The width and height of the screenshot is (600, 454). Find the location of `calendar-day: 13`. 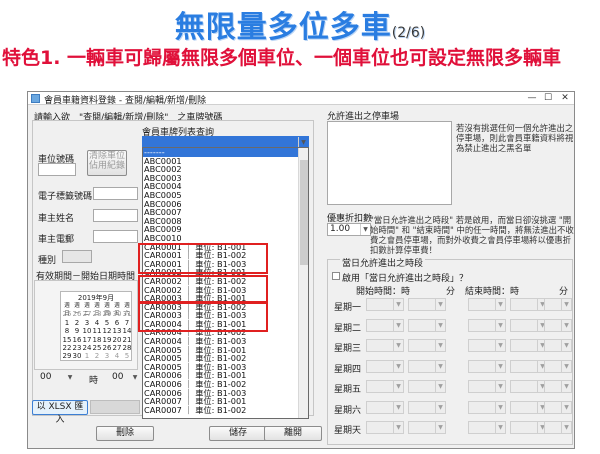

calendar-day: 13 is located at coordinates (117, 331).